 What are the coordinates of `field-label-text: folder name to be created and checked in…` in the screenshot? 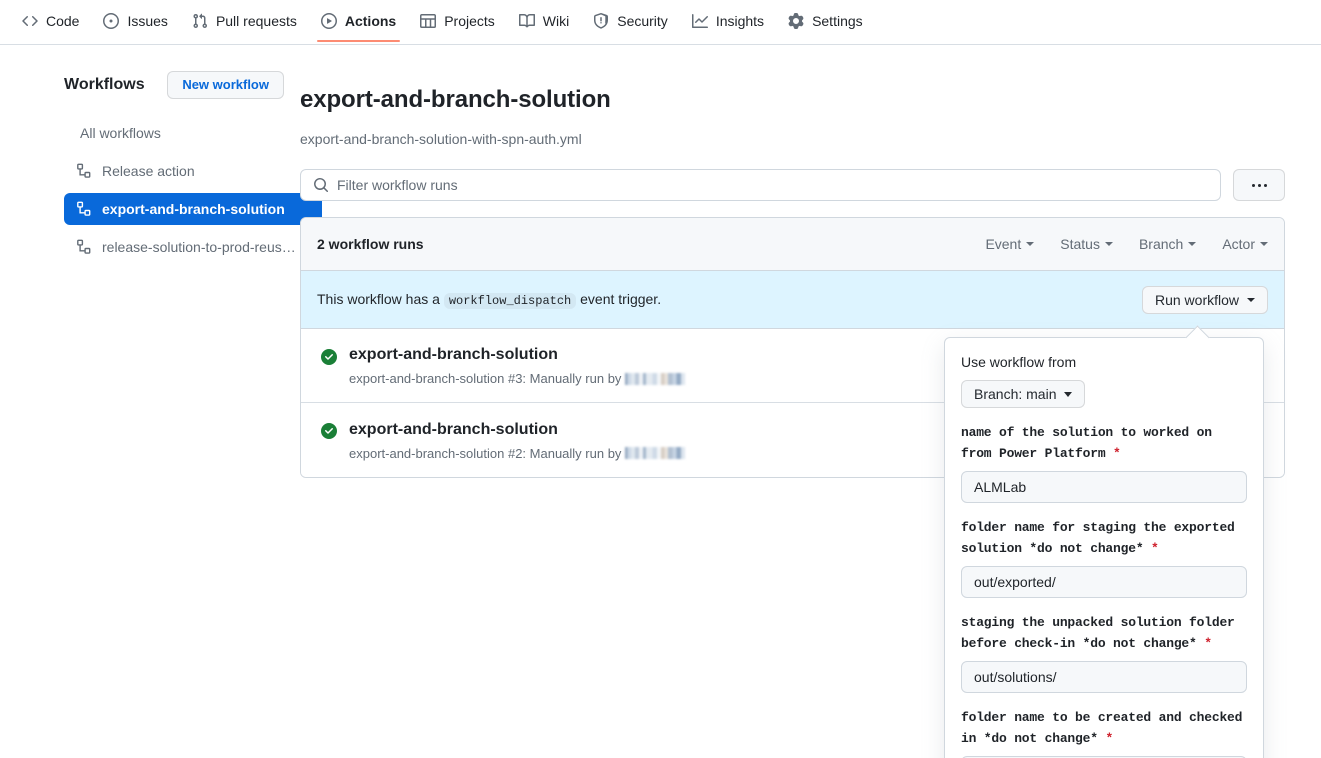 It's located at (1102, 728).